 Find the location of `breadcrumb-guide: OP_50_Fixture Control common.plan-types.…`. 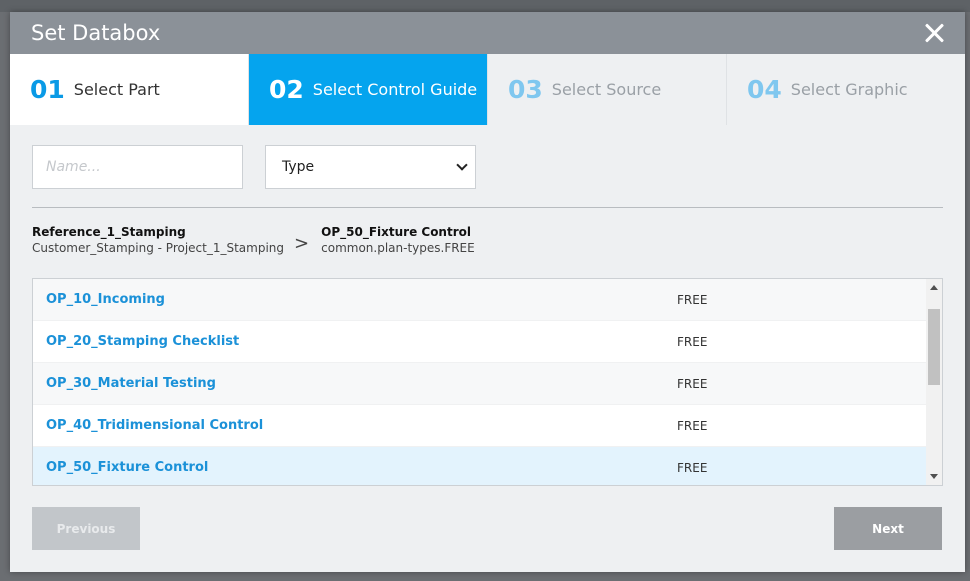

breadcrumb-guide: OP_50_Fixture Control common.plan-types.… is located at coordinates (398, 240).